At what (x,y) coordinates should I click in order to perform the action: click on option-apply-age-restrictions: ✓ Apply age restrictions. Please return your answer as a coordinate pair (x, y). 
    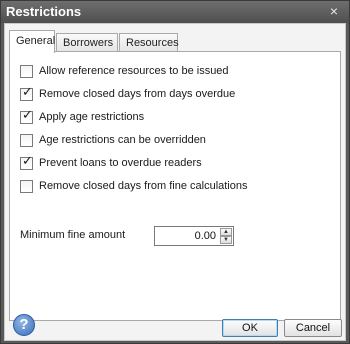
    Looking at the image, I should click on (82, 117).